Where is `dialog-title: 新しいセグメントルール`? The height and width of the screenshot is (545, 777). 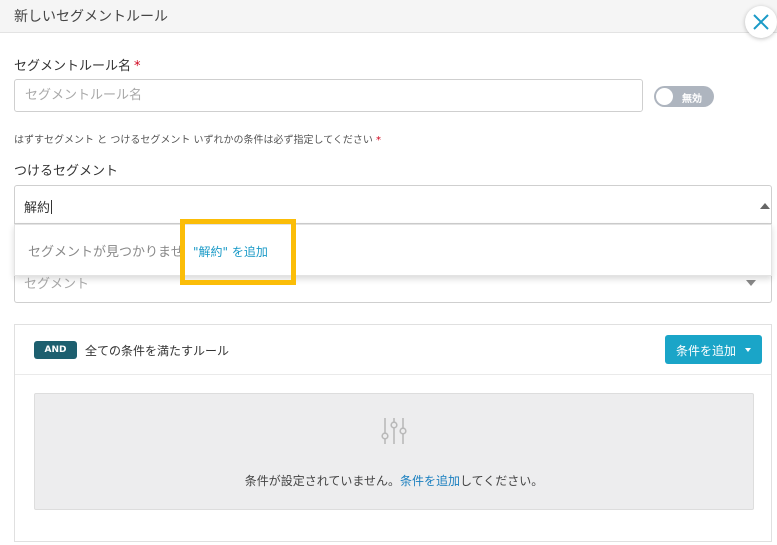
dialog-title: 新しいセグメントルール is located at coordinates (91, 17).